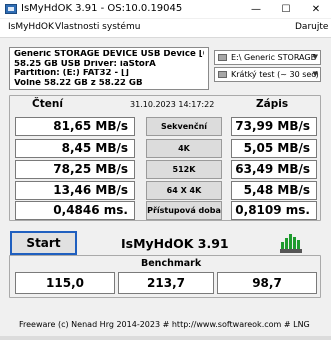 Image resolution: width=331 pixels, height=340 pixels. What do you see at coordinates (274, 148) in the screenshot?
I see `write-4k: 5,05 MB/s` at bounding box center [274, 148].